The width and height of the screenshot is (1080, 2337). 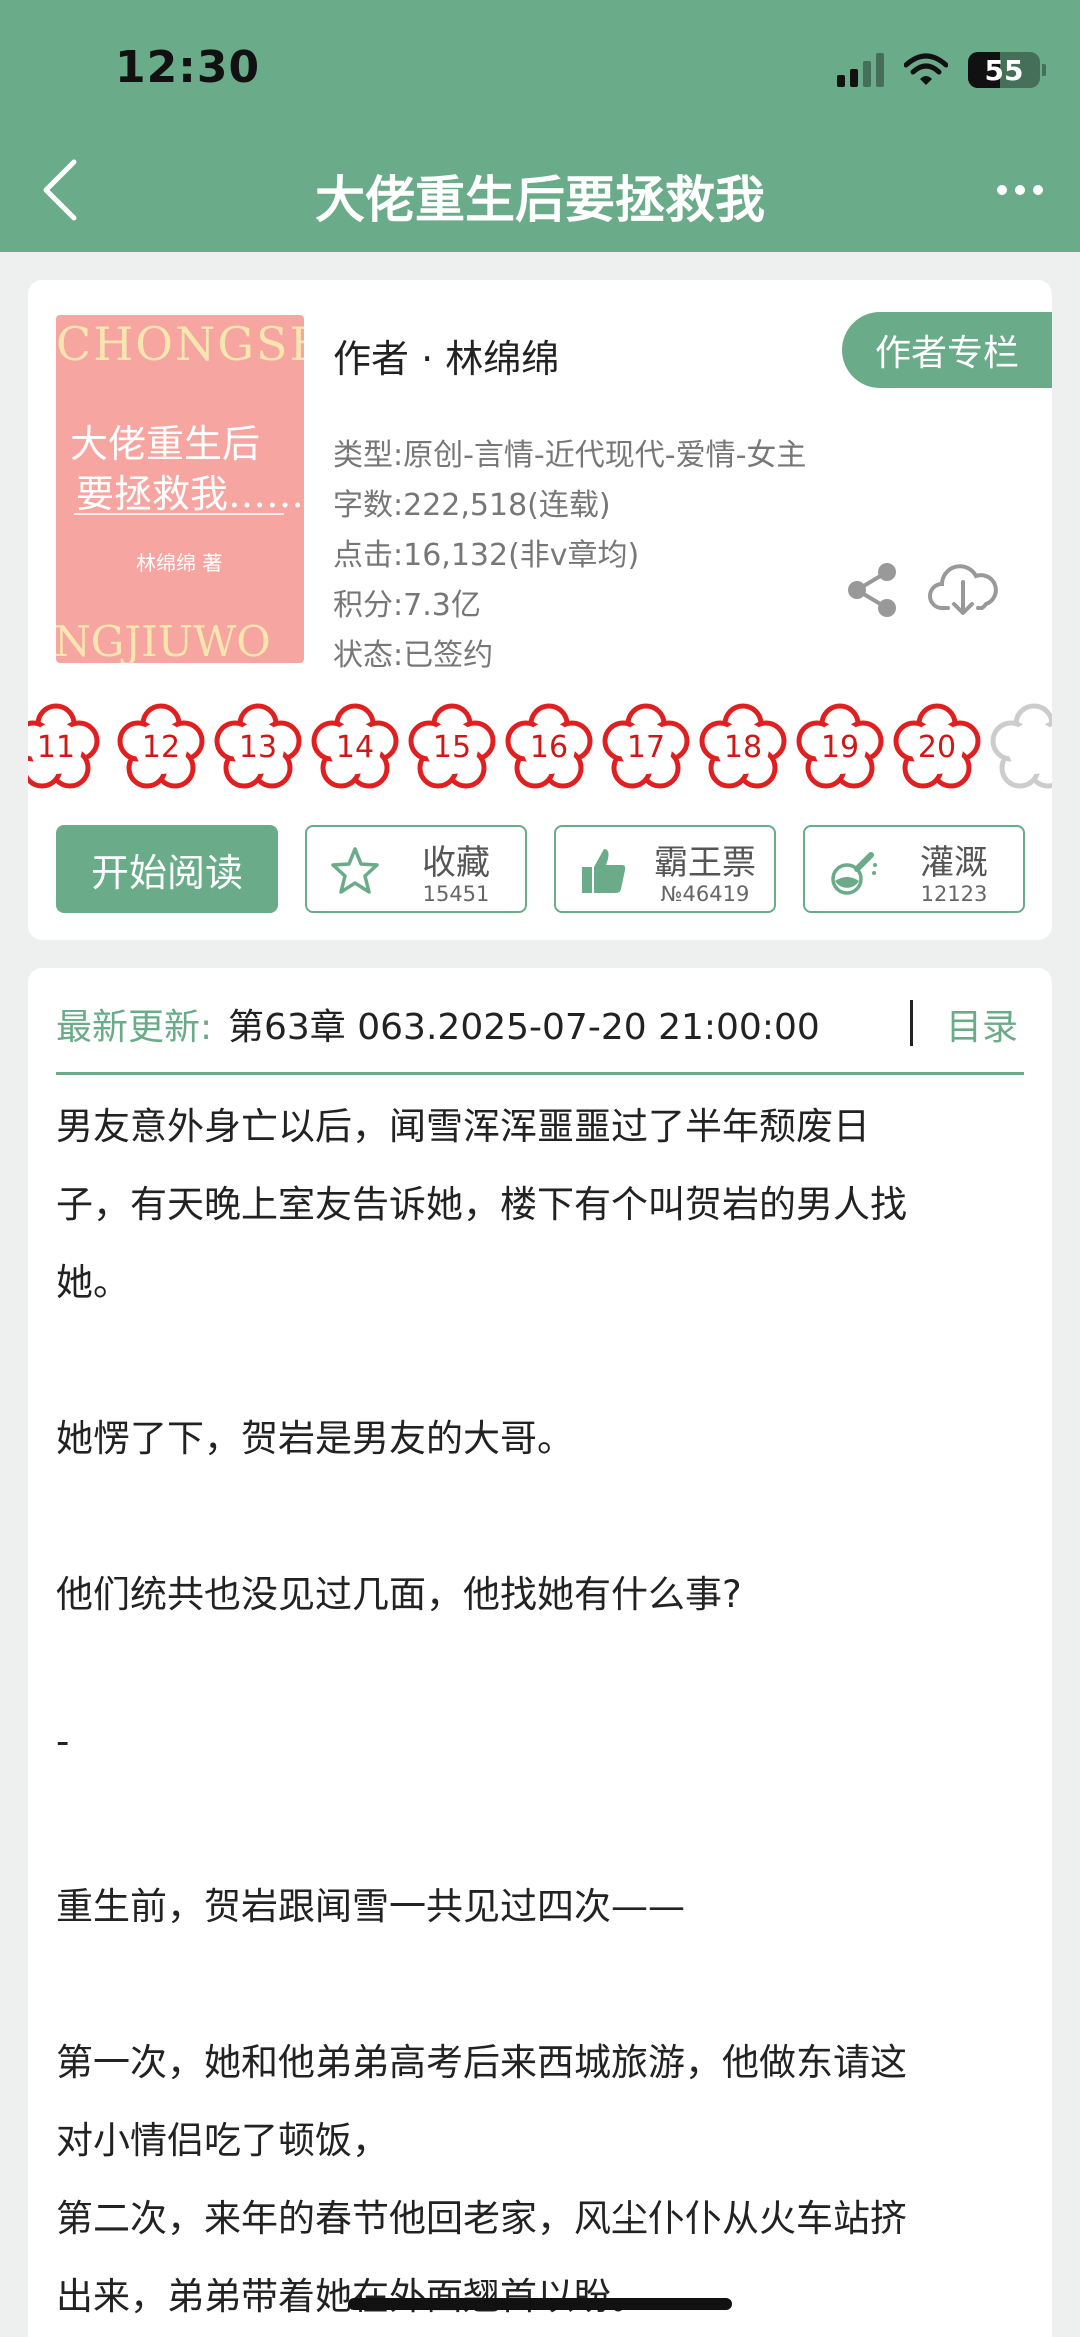 What do you see at coordinates (180, 344) in the screenshot?
I see `cover-top-text: CHONGSH` at bounding box center [180, 344].